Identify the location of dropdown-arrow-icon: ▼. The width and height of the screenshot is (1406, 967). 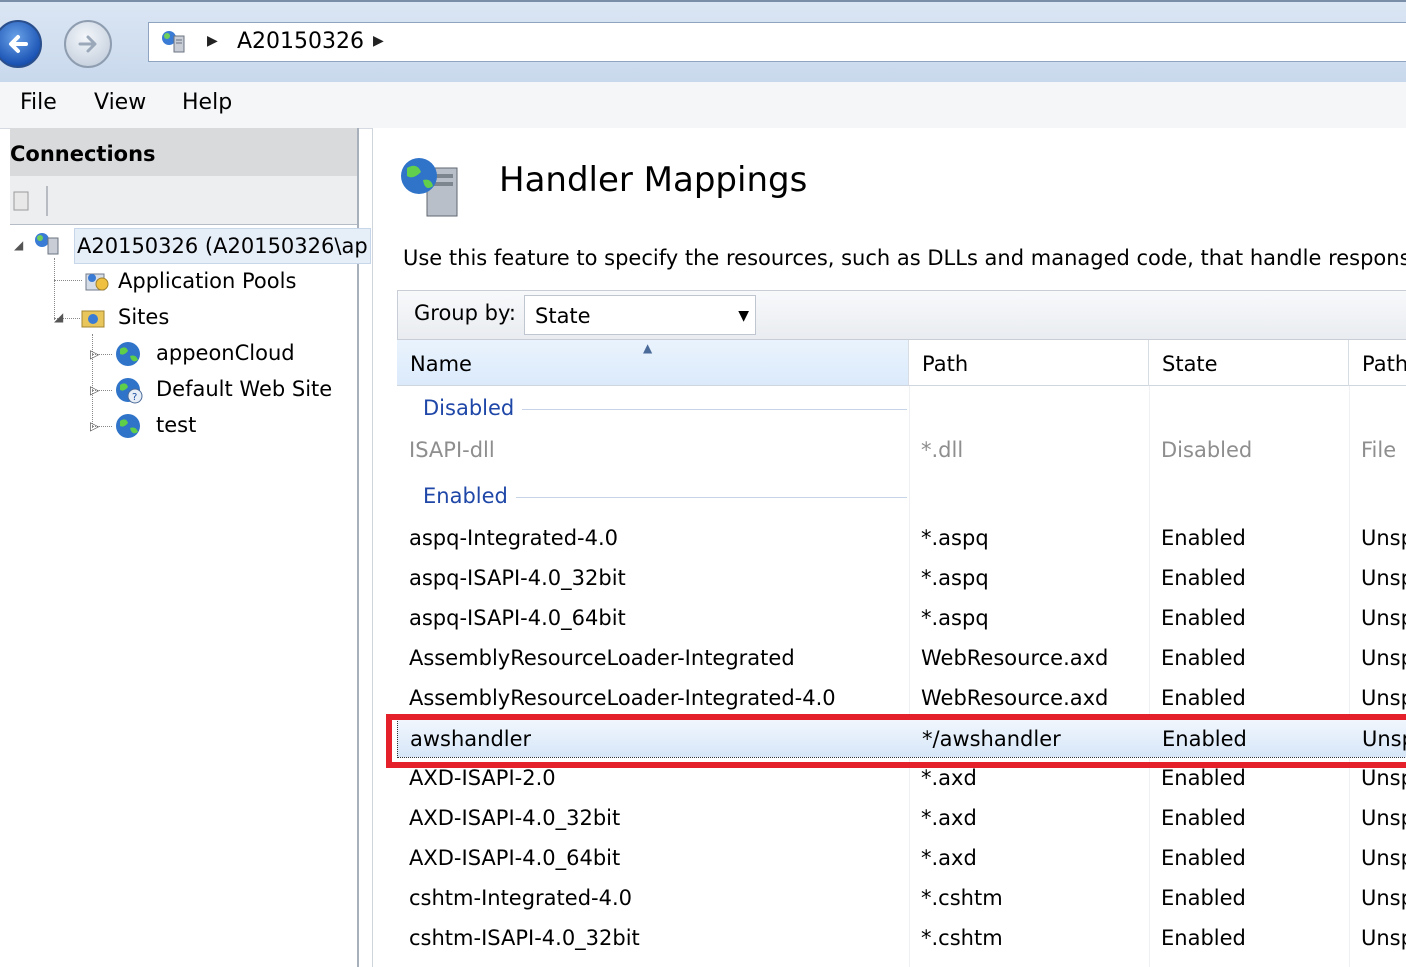
(743, 316).